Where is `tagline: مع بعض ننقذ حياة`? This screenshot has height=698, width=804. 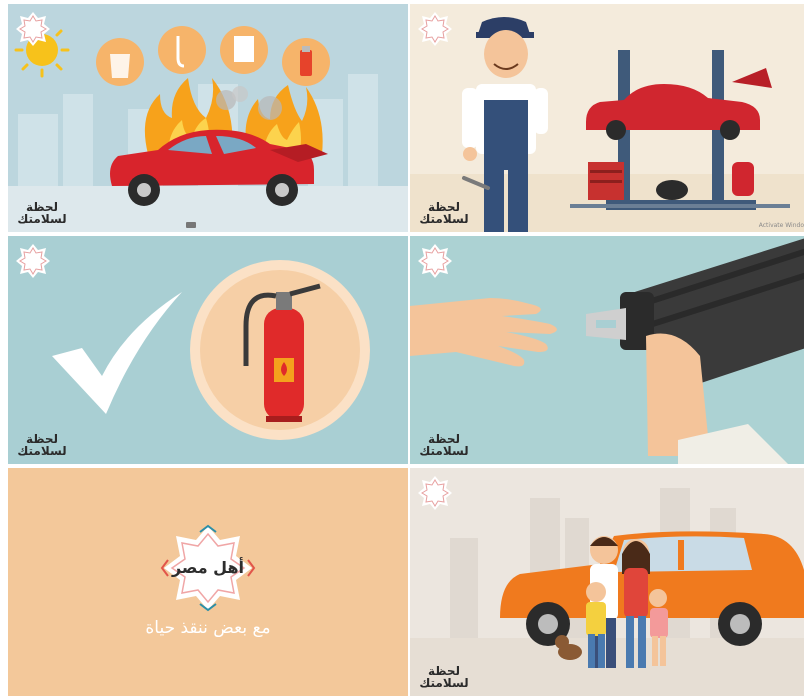
tagline: مع بعض ننقذ حياة is located at coordinates (208, 628).